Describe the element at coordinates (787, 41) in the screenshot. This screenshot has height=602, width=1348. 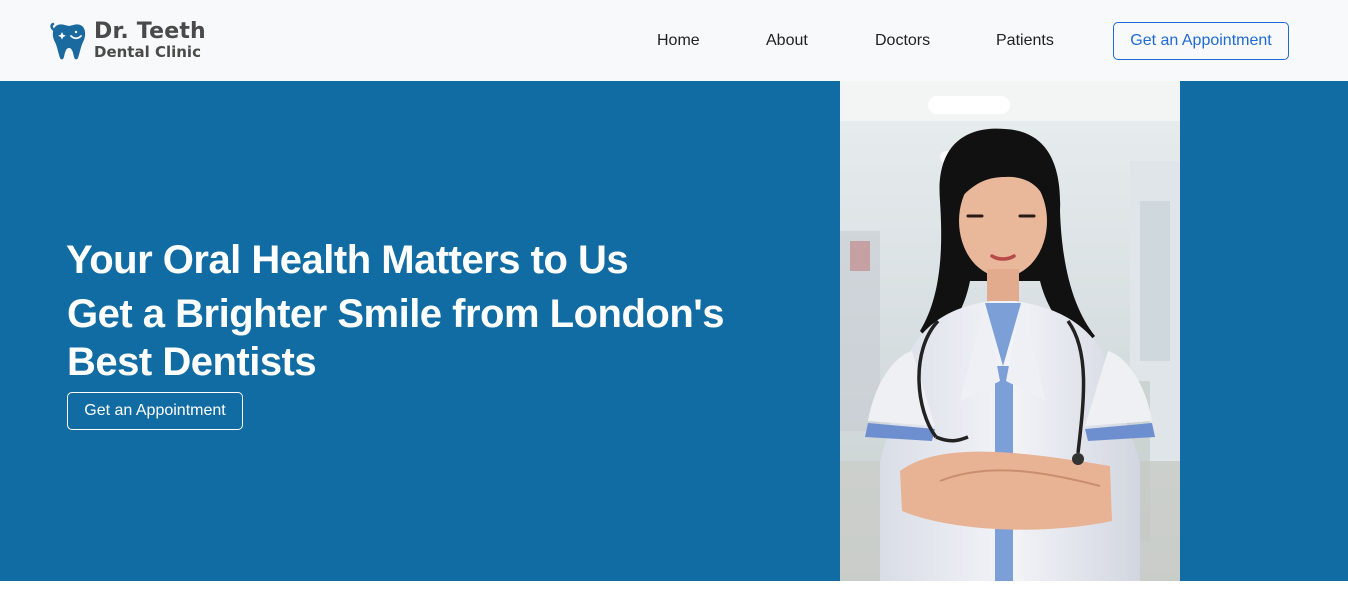
I see `nav-link-about: About` at that location.